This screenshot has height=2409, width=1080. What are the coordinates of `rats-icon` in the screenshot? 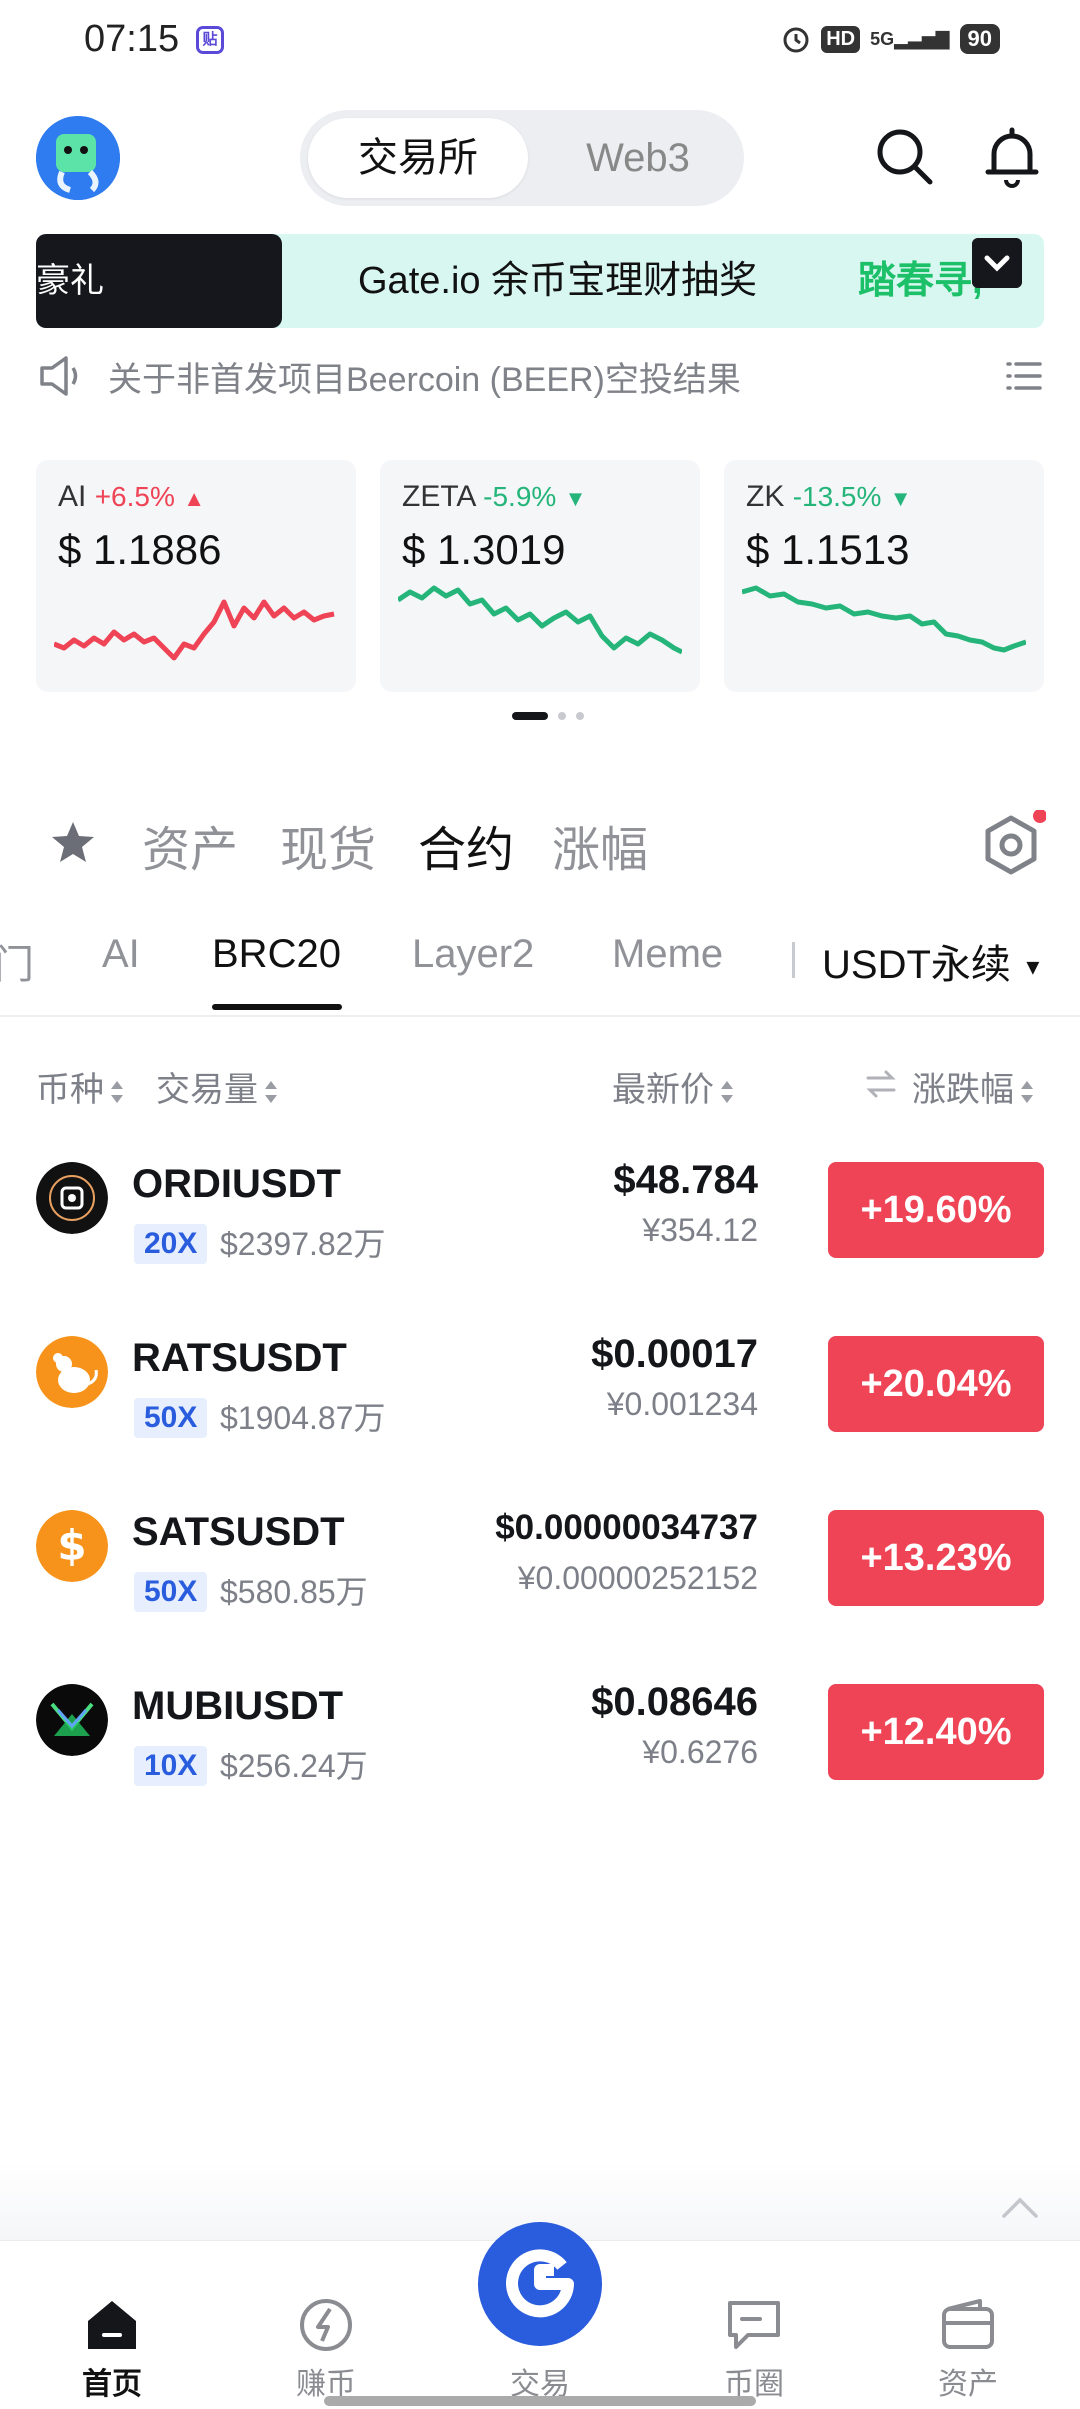 It's located at (72, 1372).